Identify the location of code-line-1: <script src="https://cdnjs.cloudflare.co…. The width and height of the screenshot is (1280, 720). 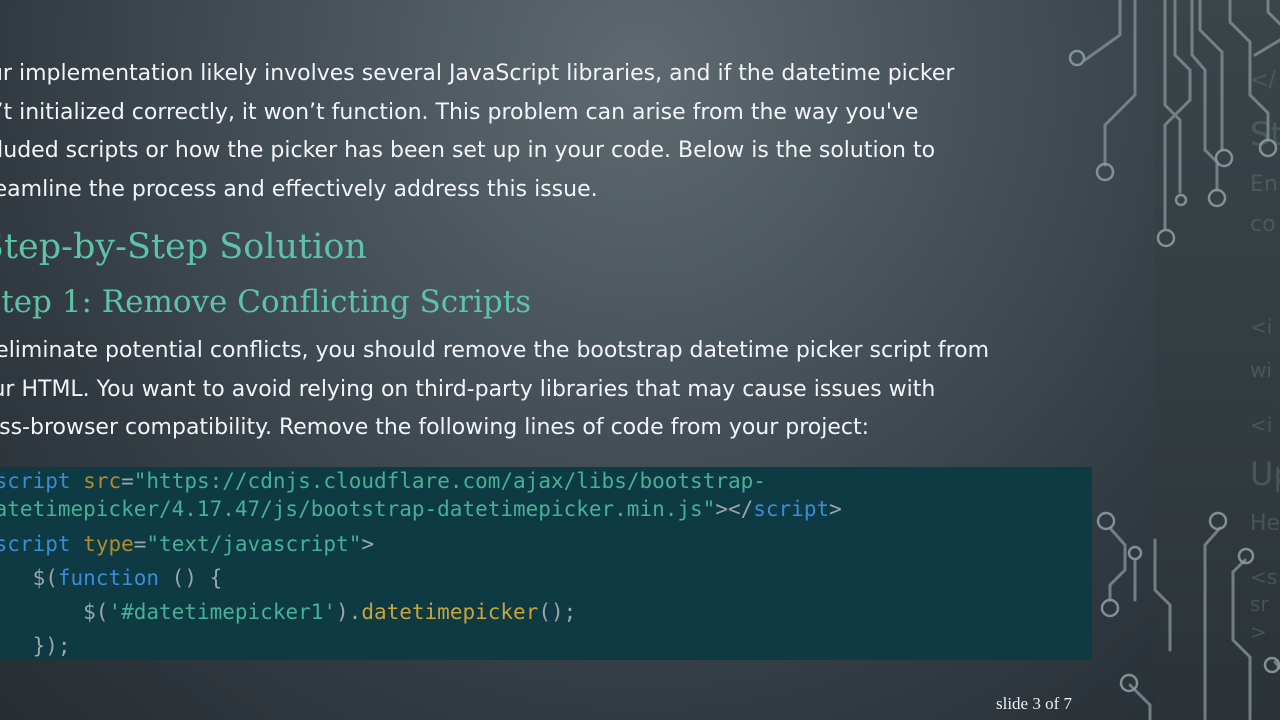
(383, 481).